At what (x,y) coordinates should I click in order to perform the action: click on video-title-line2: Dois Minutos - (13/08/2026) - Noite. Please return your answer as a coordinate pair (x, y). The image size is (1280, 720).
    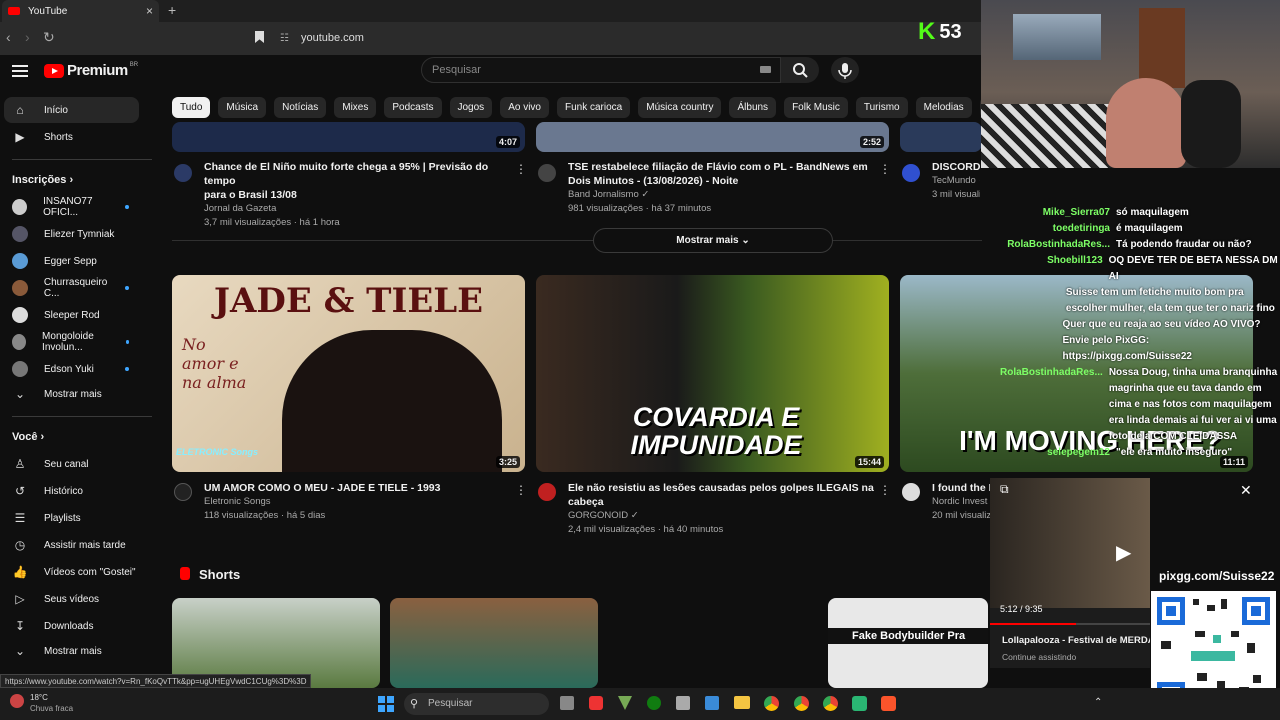
    Looking at the image, I should click on (723, 181).